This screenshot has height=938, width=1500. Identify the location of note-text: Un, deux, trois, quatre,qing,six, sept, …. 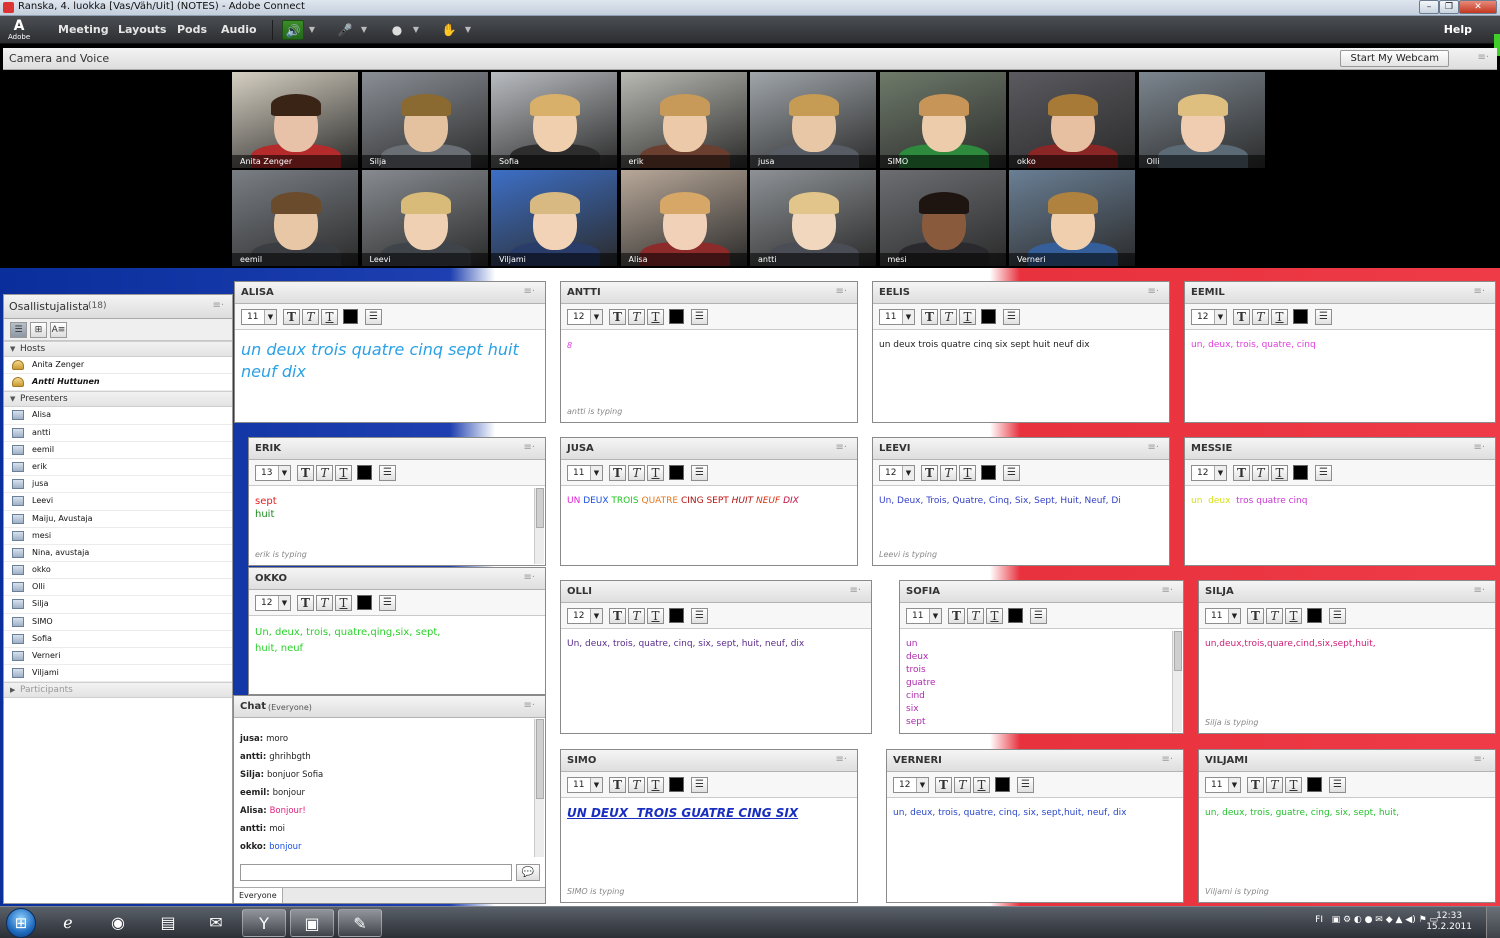
(397, 655).